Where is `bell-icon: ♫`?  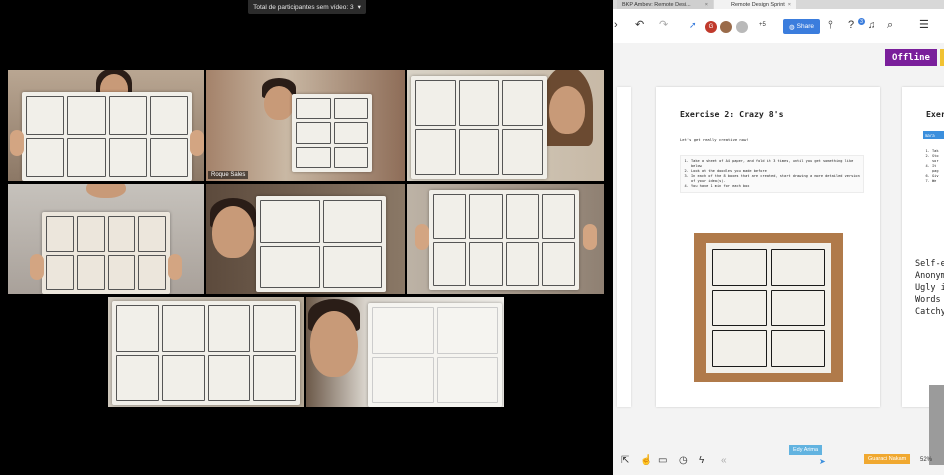
bell-icon: ♫ is located at coordinates (872, 25).